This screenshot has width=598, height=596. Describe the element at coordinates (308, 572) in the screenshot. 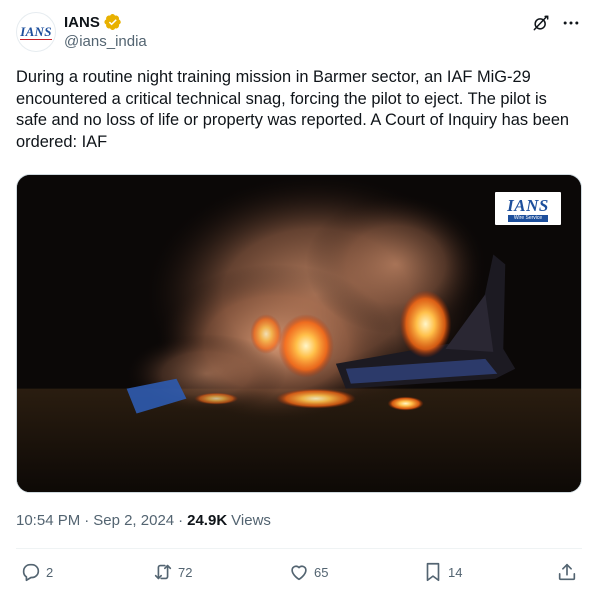

I see `like-button: 65` at that location.